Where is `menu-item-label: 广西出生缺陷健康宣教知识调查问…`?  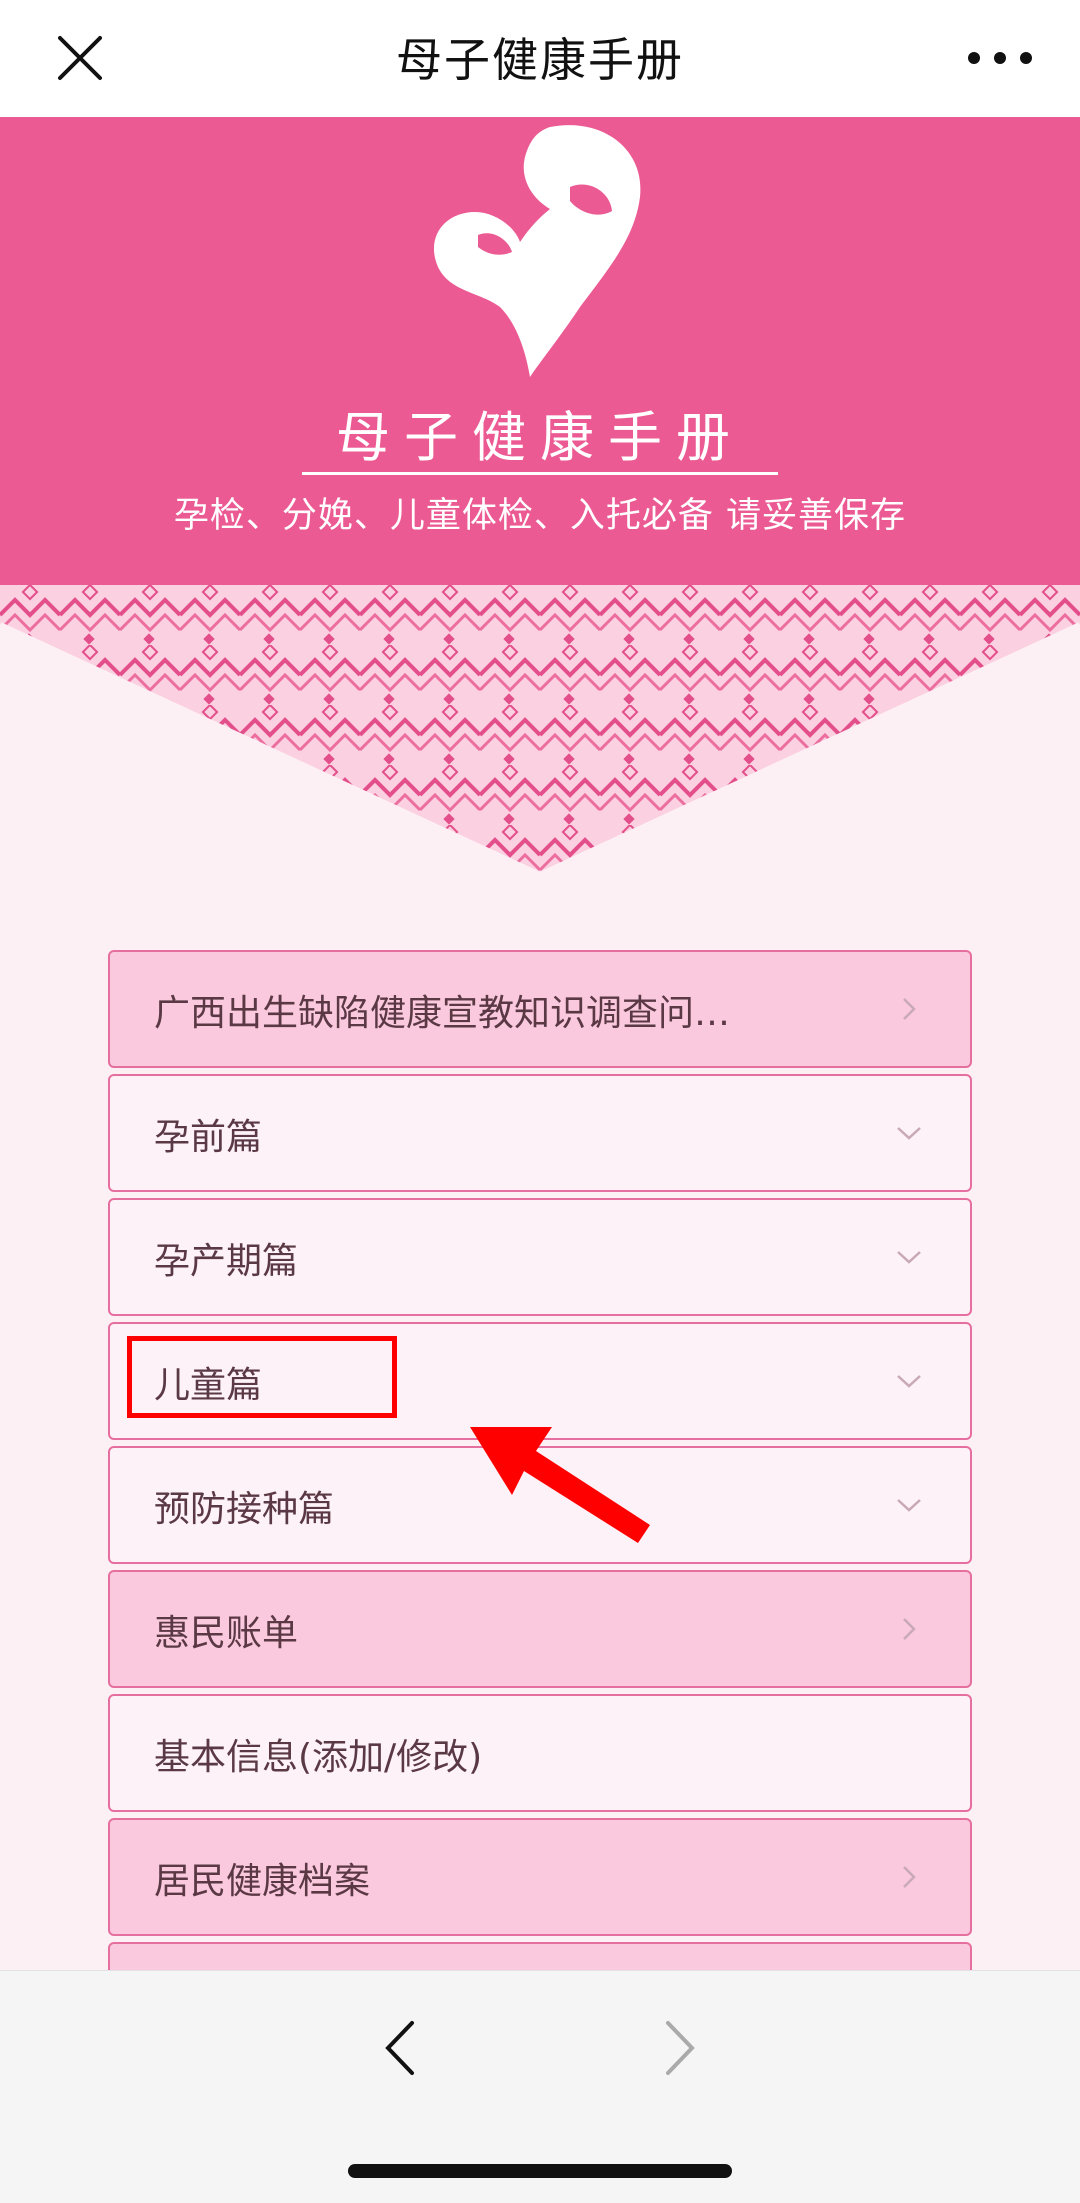
menu-item-label: 广西出生缺陷健康宣教知识调查问… is located at coordinates (442, 1013).